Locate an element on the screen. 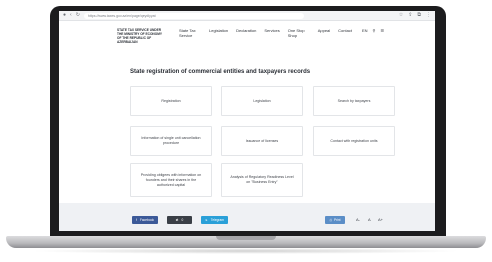  share-count: 0 is located at coordinates (182, 220).